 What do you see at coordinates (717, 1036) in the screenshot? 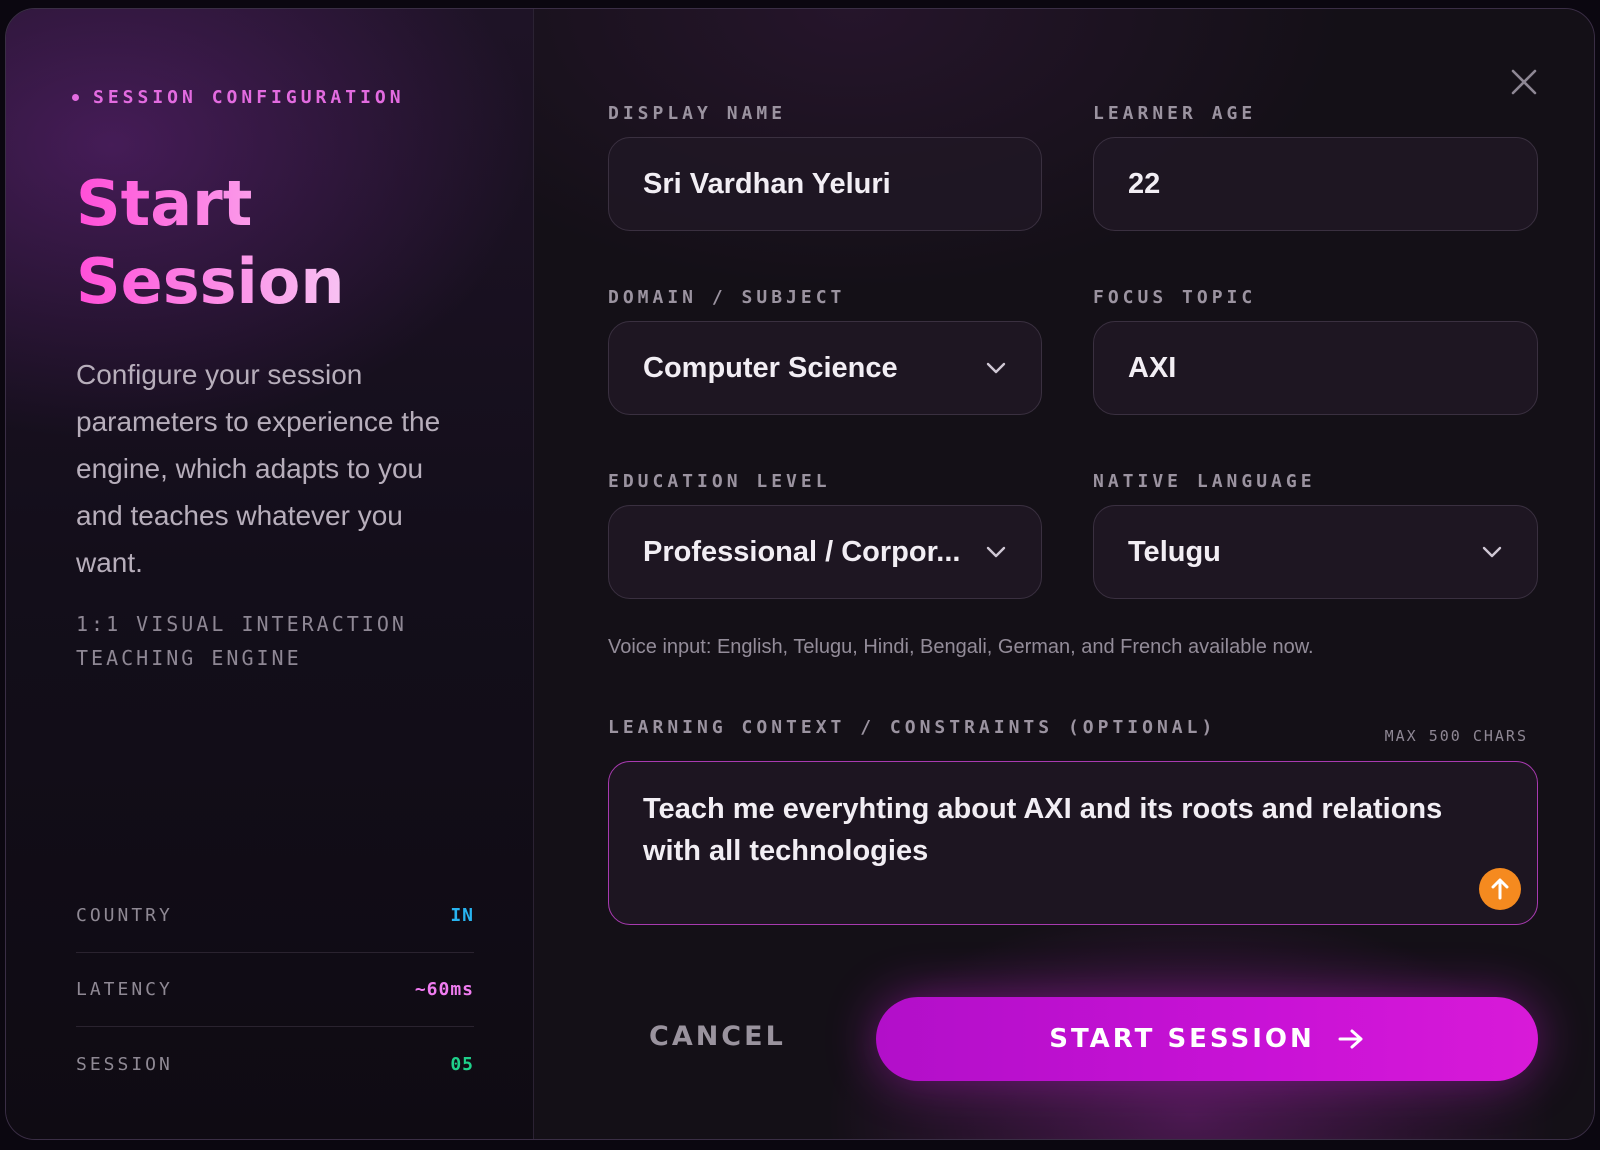
I see `cancel-button: CANCEL` at bounding box center [717, 1036].